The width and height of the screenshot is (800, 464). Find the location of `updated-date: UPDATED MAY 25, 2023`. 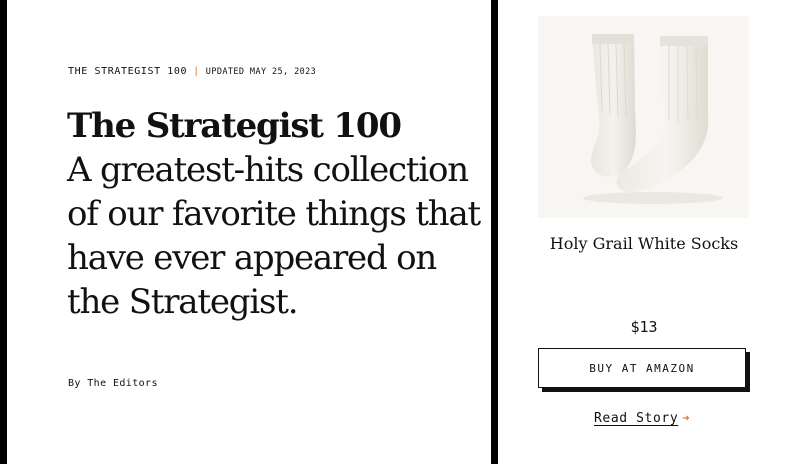

updated-date: UPDATED MAY 25, 2023 is located at coordinates (261, 72).